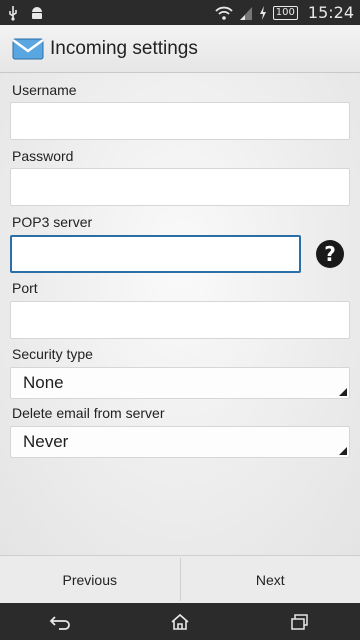  I want to click on delete-email-dropdown: Never, so click(180, 442).